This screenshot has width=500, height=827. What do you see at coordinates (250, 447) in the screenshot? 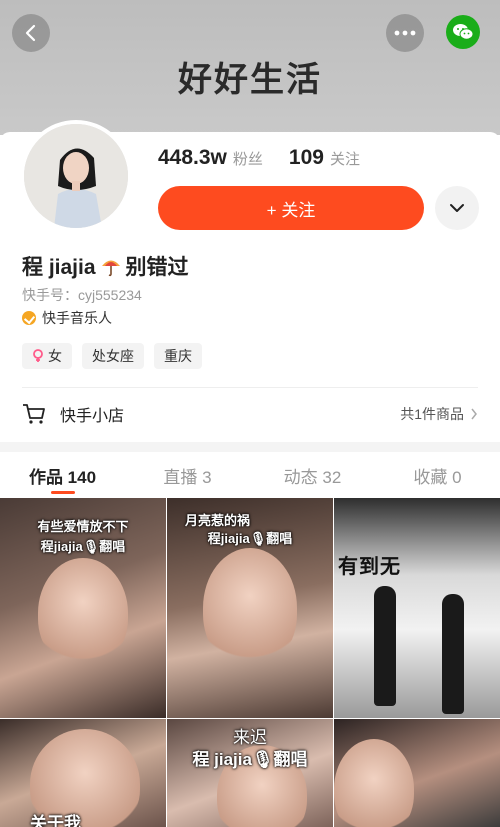
I see `section-separator` at bounding box center [250, 447].